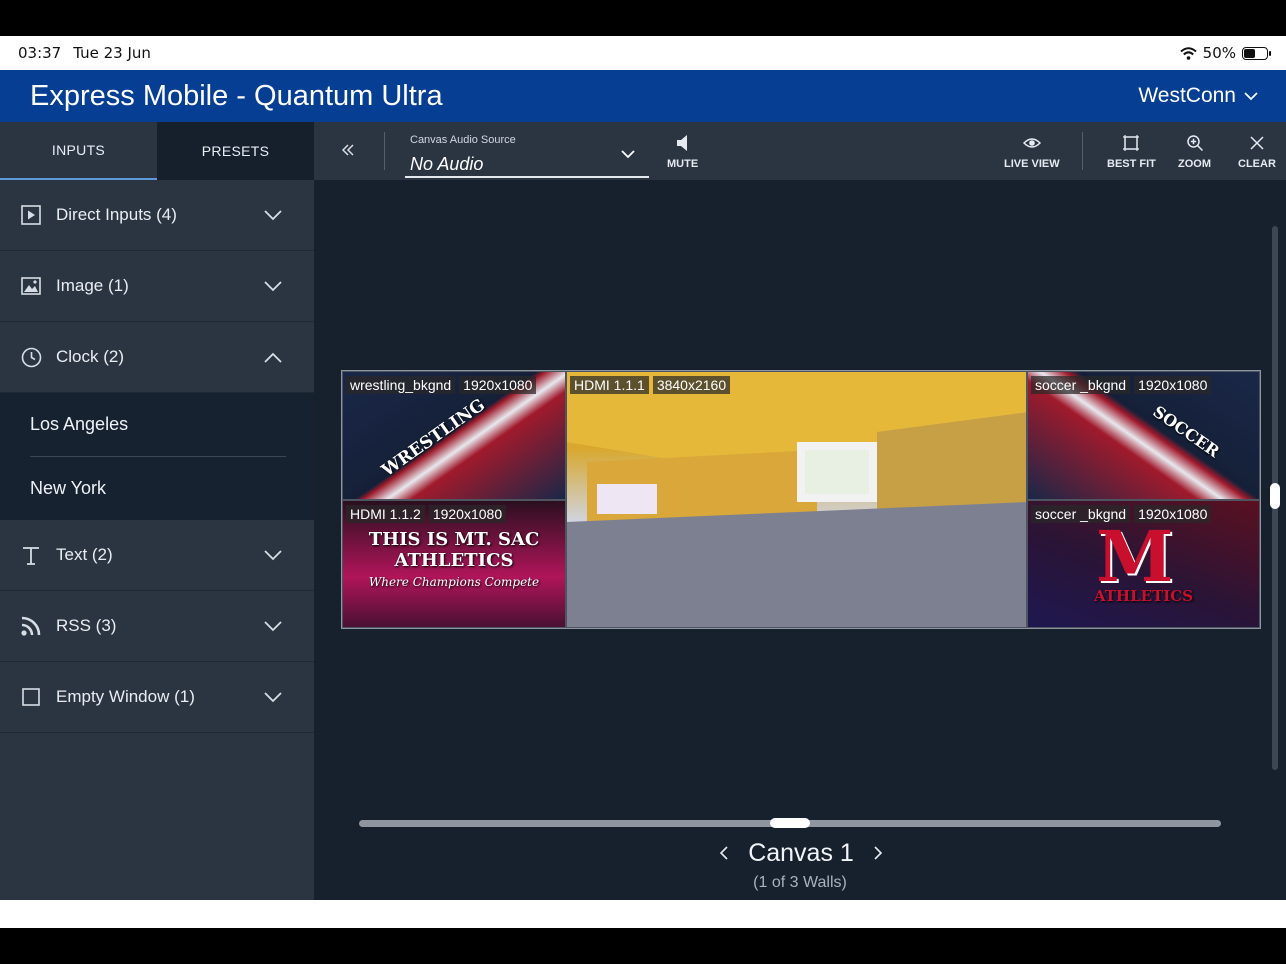 Image resolution: width=1286 pixels, height=964 pixels. Describe the element at coordinates (157, 424) in the screenshot. I see `clock-item-los-angeles: Los Angeles` at that location.